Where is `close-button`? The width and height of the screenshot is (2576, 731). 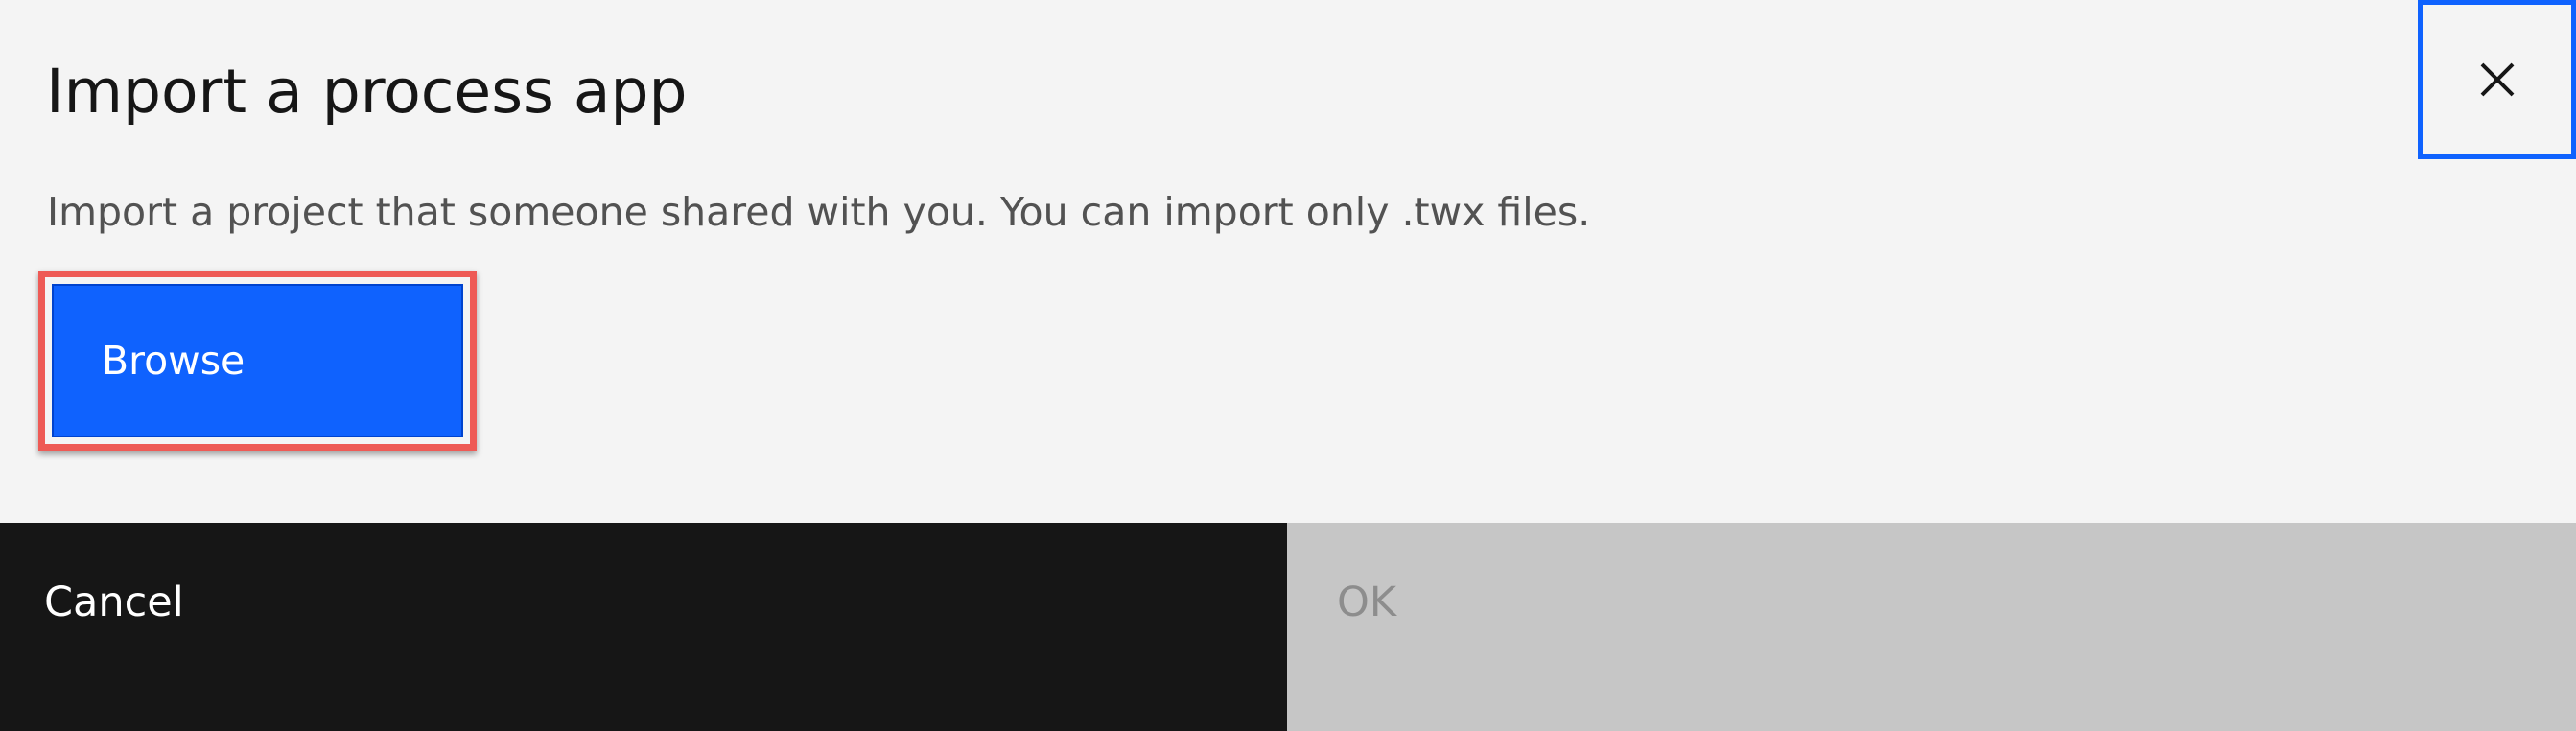 close-button is located at coordinates (2497, 79).